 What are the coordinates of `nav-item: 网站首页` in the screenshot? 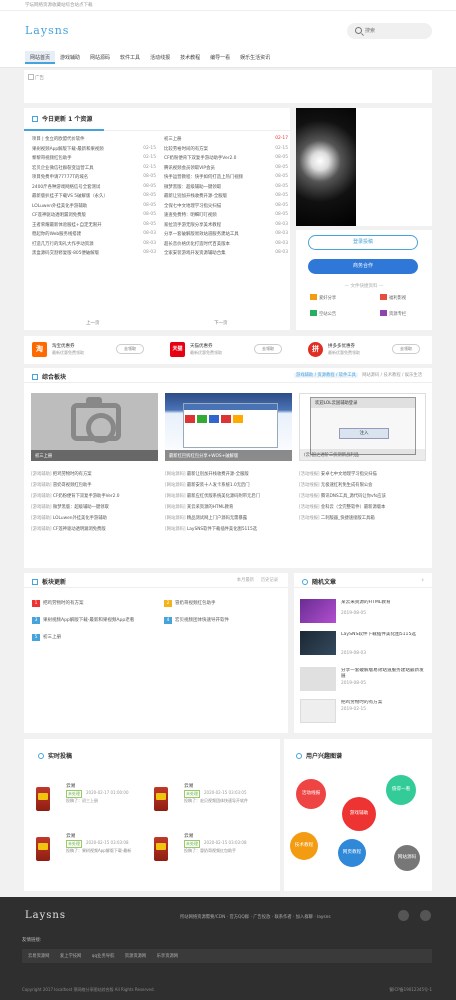 It's located at (40, 57).